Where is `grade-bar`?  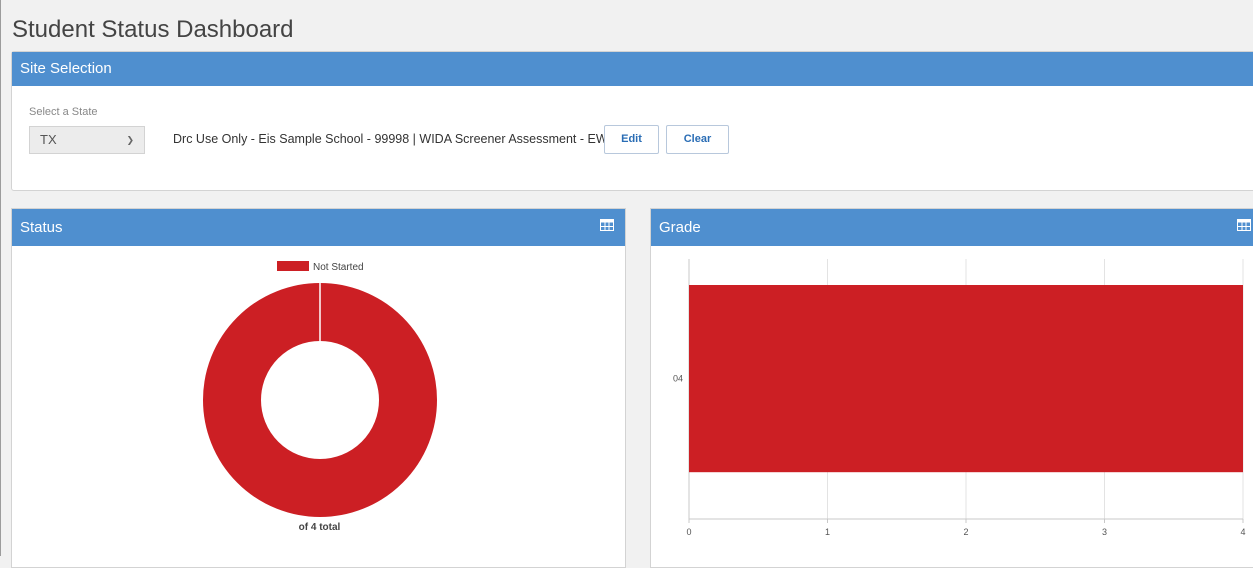
grade-bar is located at coordinates (966, 379).